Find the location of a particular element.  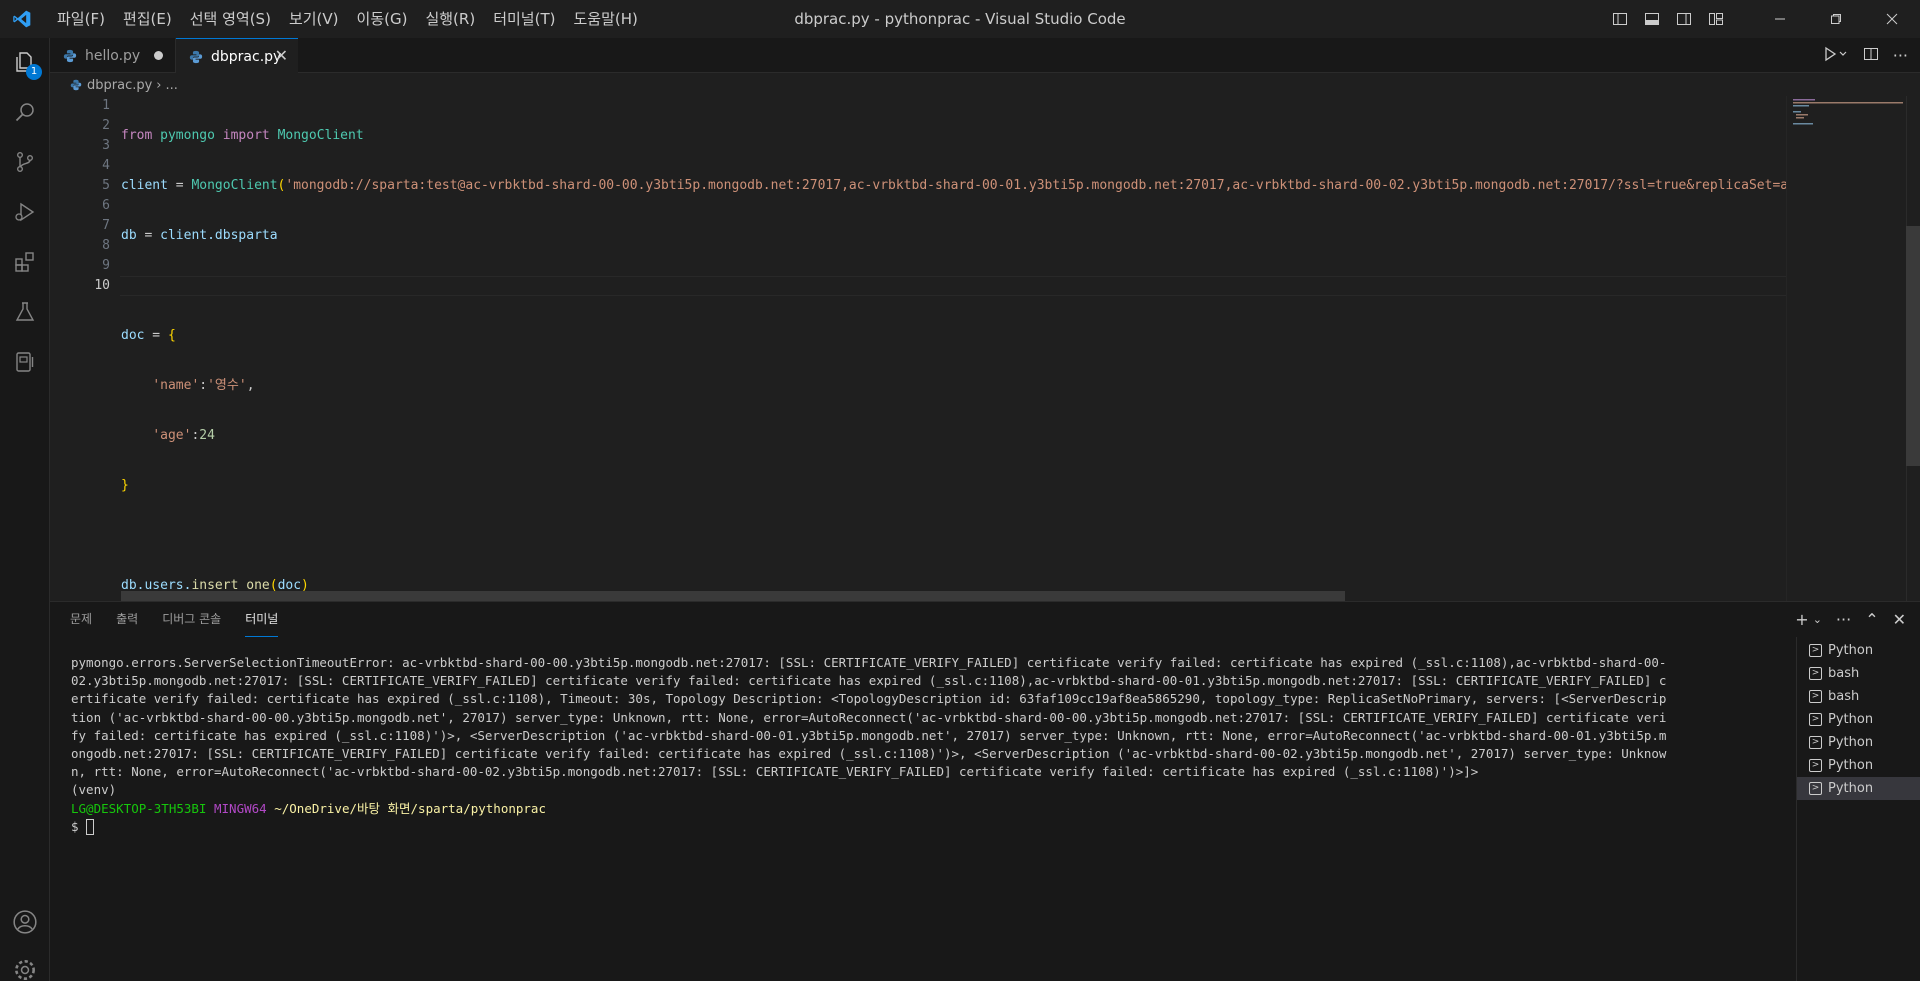

attribute: .dbsparta is located at coordinates (242, 235).